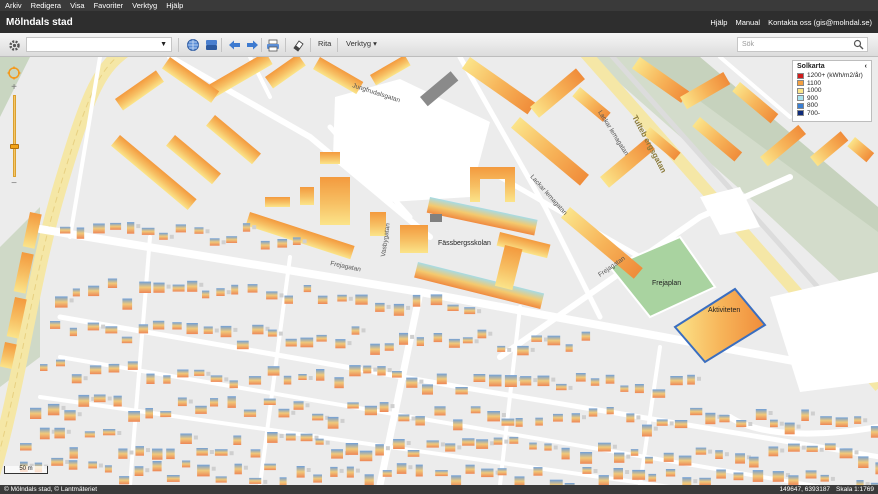 The width and height of the screenshot is (878, 494). What do you see at coordinates (324, 43) in the screenshot?
I see `draw-button: Rita` at bounding box center [324, 43].